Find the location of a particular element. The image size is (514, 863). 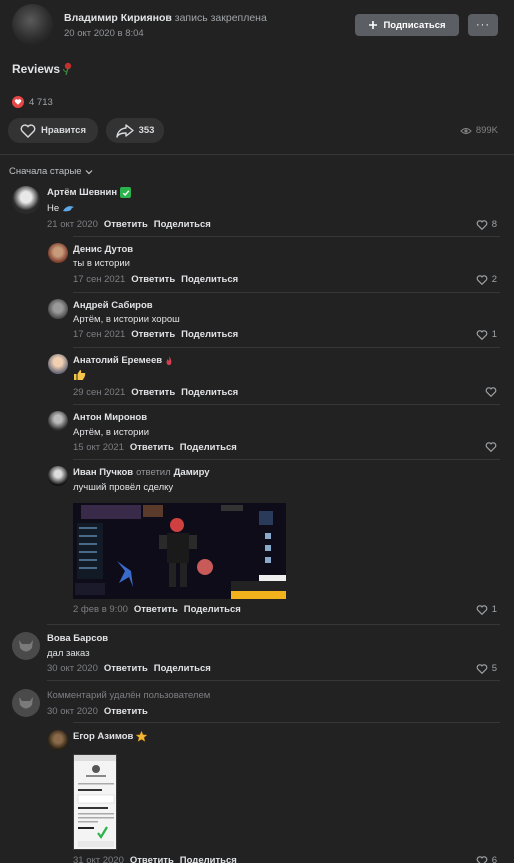

comment-text: ты в истории is located at coordinates (101, 263).